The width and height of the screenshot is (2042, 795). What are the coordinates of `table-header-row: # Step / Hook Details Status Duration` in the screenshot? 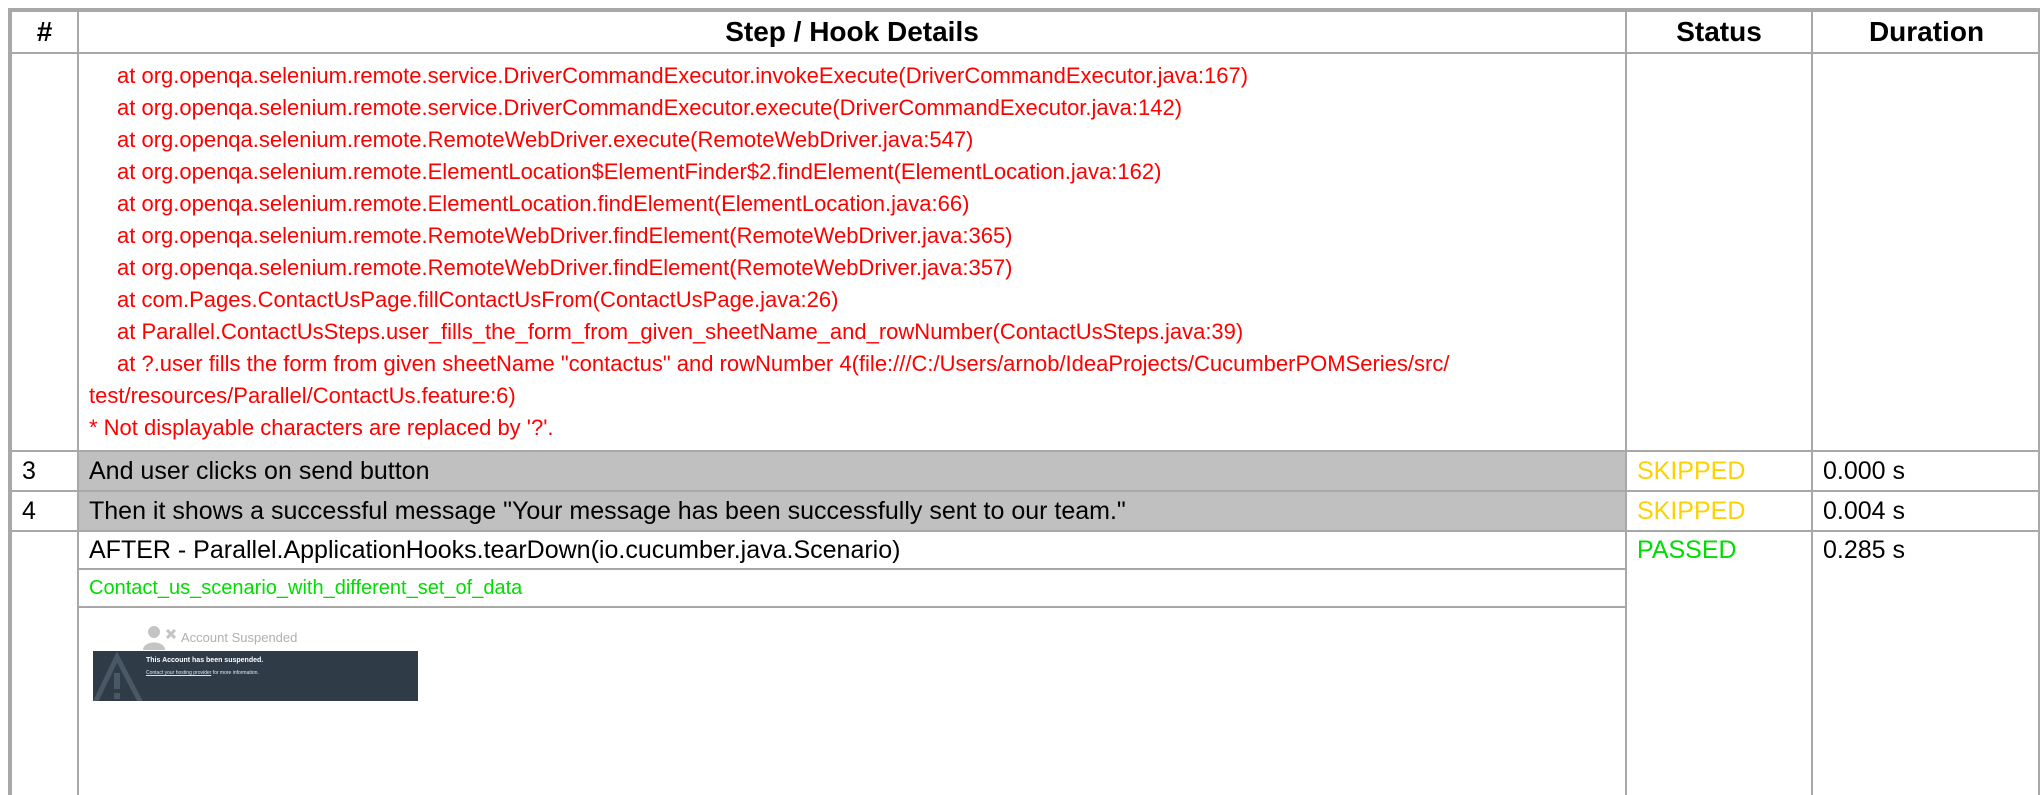 It's located at (1024, 32).